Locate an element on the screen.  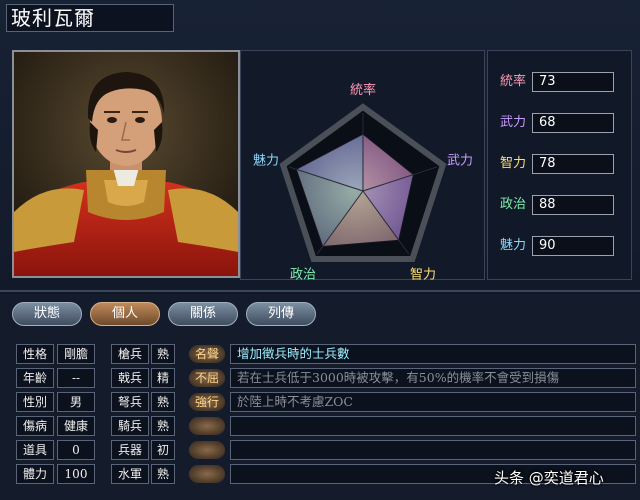
radar-axis-label-1: 武力 is located at coordinates (460, 160).